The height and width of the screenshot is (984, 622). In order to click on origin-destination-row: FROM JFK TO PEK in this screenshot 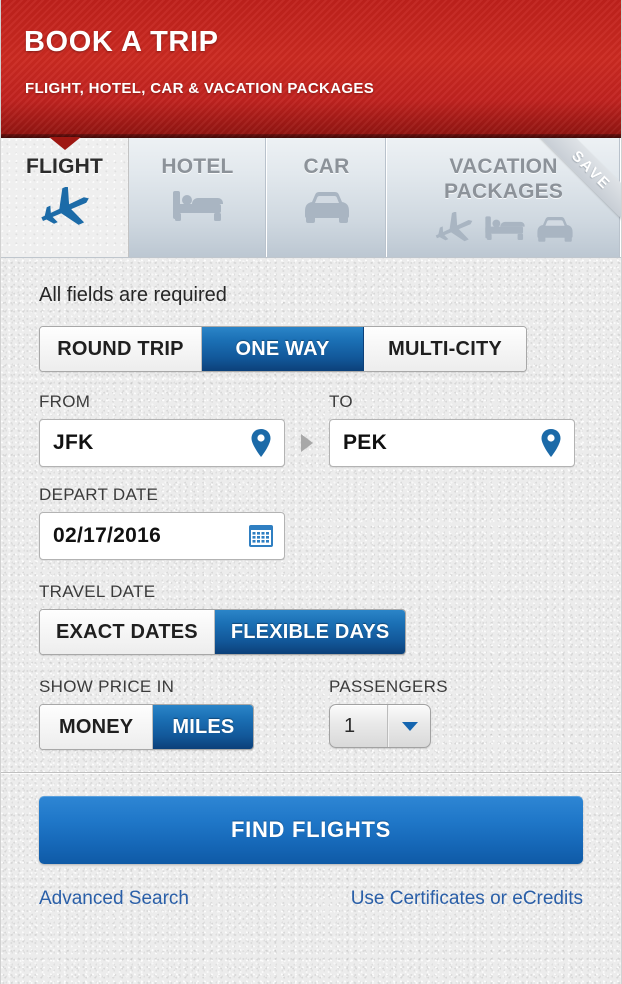, I will do `click(311, 429)`.